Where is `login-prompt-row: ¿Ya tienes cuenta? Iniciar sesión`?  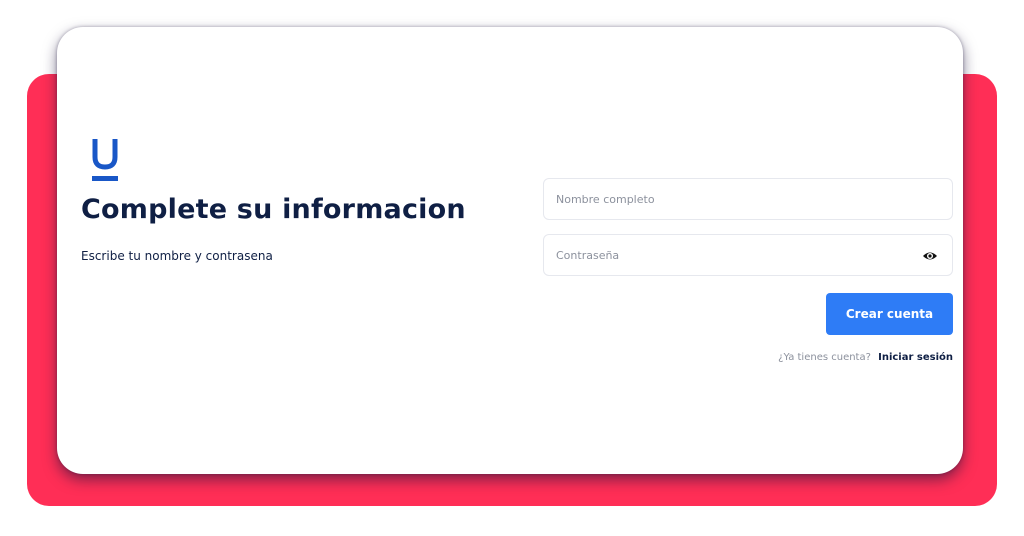
login-prompt-row: ¿Ya tienes cuenta? Iniciar sesión is located at coordinates (865, 357).